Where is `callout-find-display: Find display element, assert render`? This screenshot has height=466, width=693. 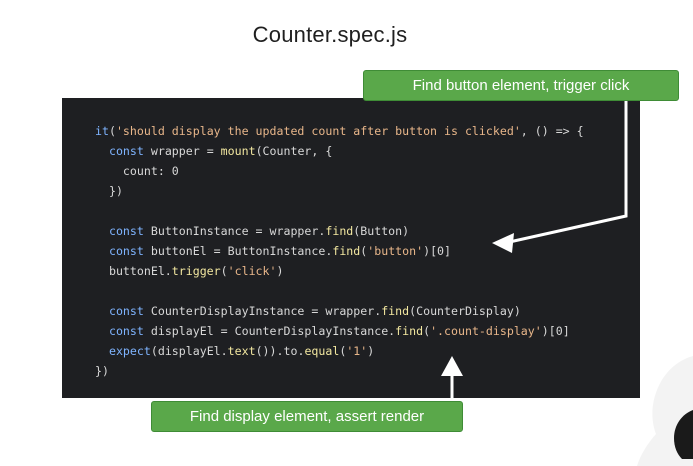 callout-find-display: Find display element, assert render is located at coordinates (307, 416).